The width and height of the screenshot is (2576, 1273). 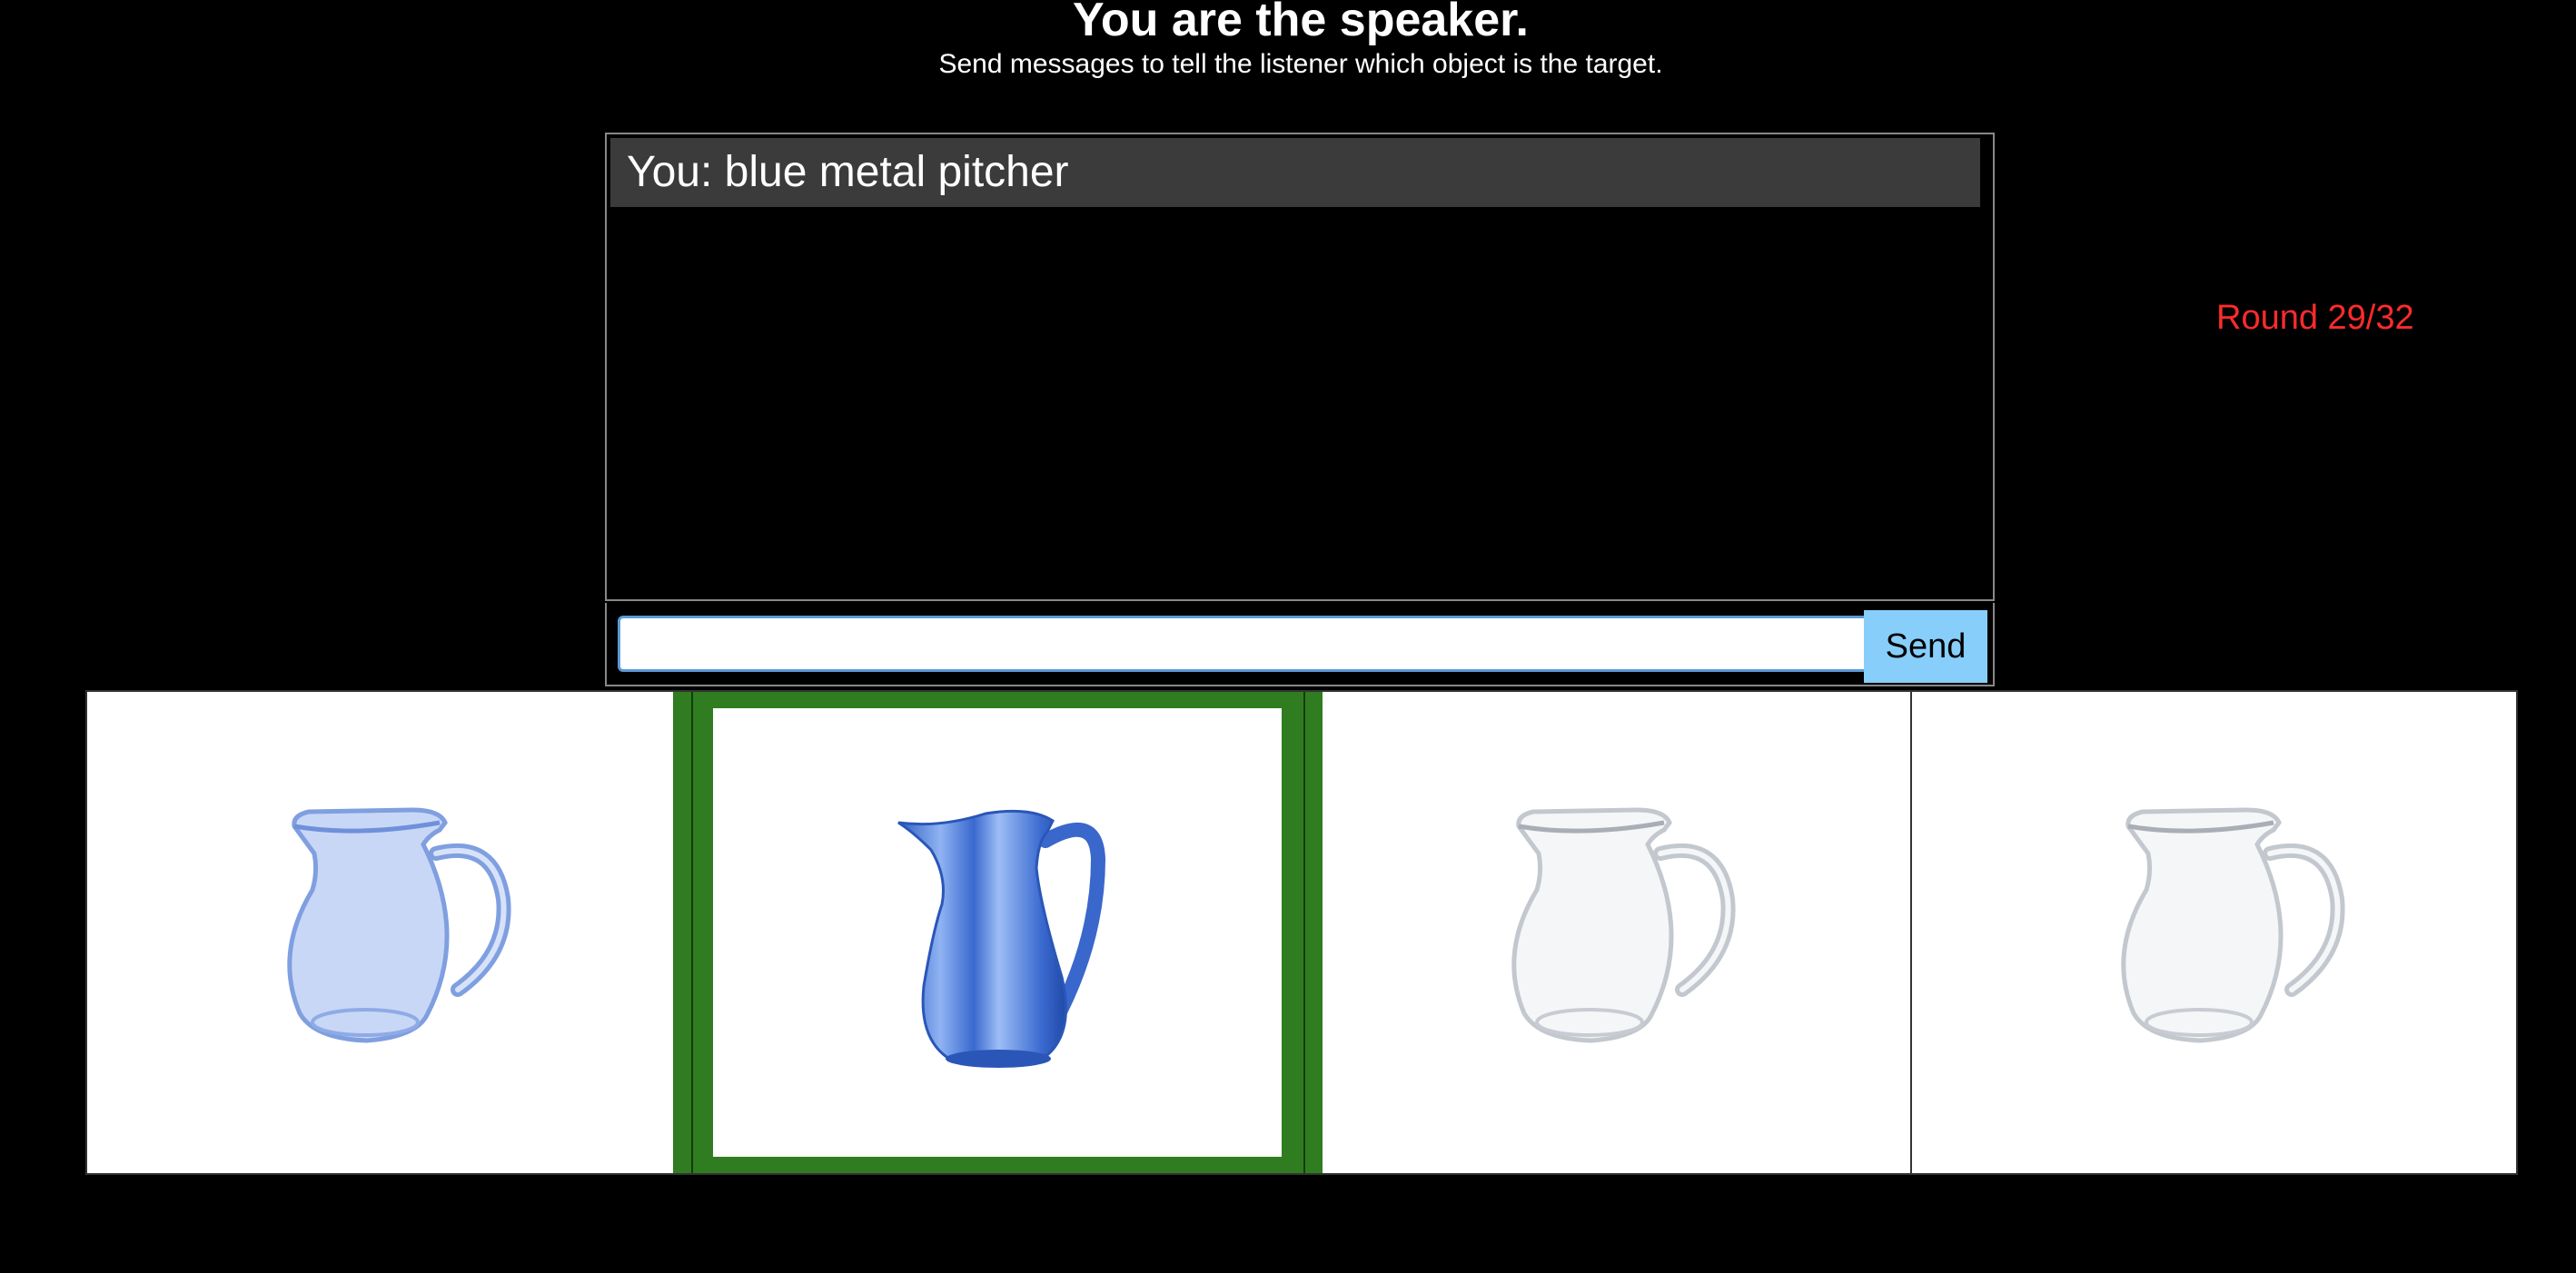 What do you see at coordinates (1301, 23) in the screenshot?
I see `page-title: You are the speaker.` at bounding box center [1301, 23].